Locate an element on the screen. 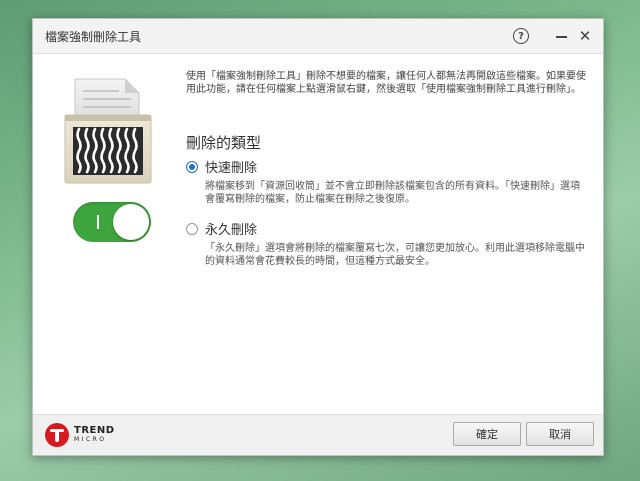 The width and height of the screenshot is (640, 481). cancel-button: 取消 is located at coordinates (560, 434).